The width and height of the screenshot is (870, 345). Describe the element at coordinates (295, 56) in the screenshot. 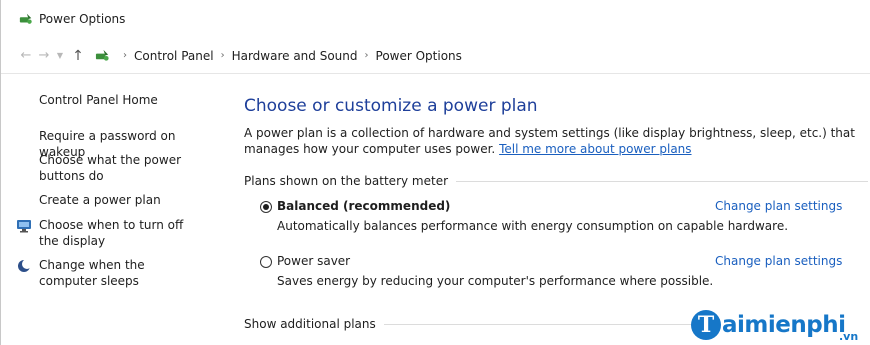

I see `breadcrumb-hardware-and-sound: Hardware and Sound` at that location.